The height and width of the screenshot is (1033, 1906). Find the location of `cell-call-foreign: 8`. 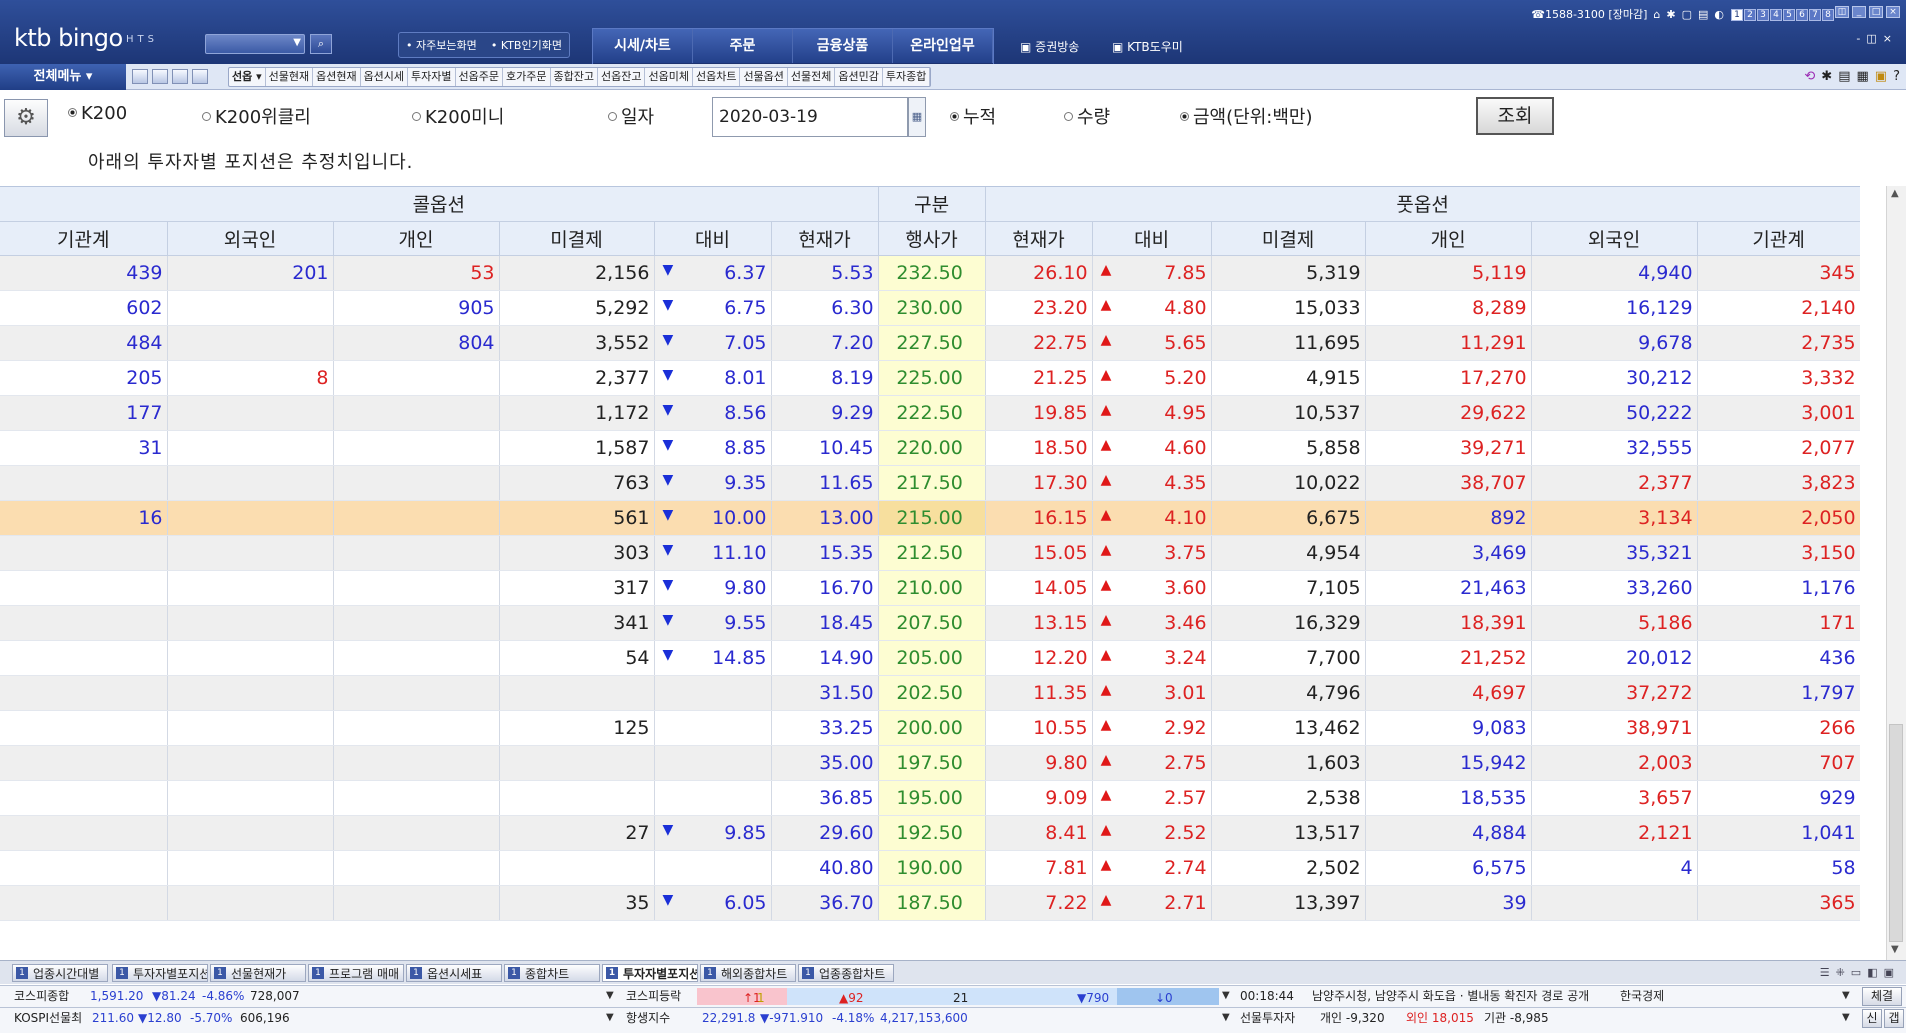

cell-call-foreign: 8 is located at coordinates (250, 378).